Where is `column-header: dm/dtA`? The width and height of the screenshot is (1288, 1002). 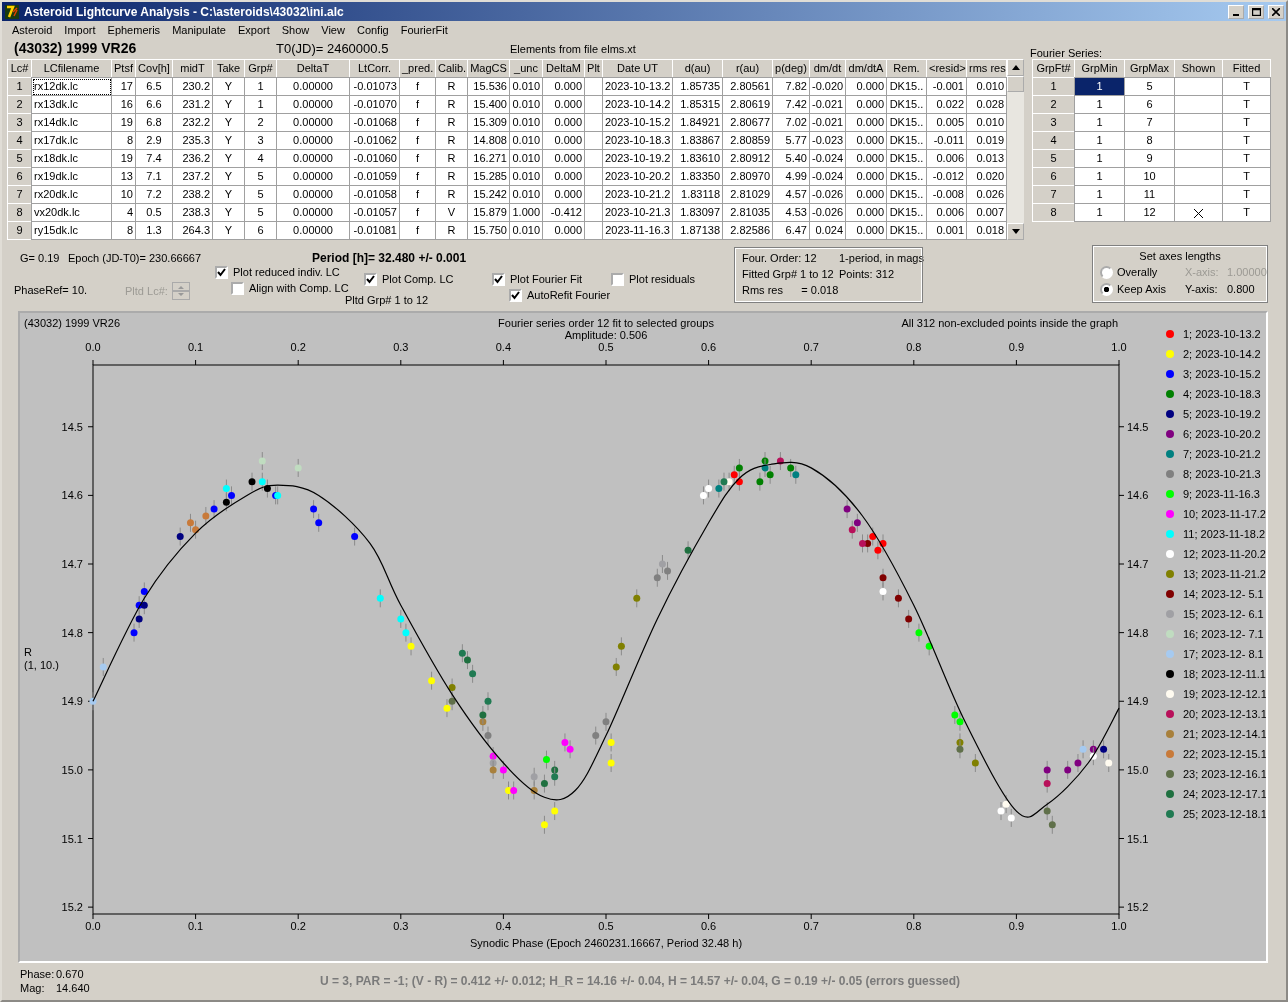 column-header: dm/dtA is located at coordinates (866, 68).